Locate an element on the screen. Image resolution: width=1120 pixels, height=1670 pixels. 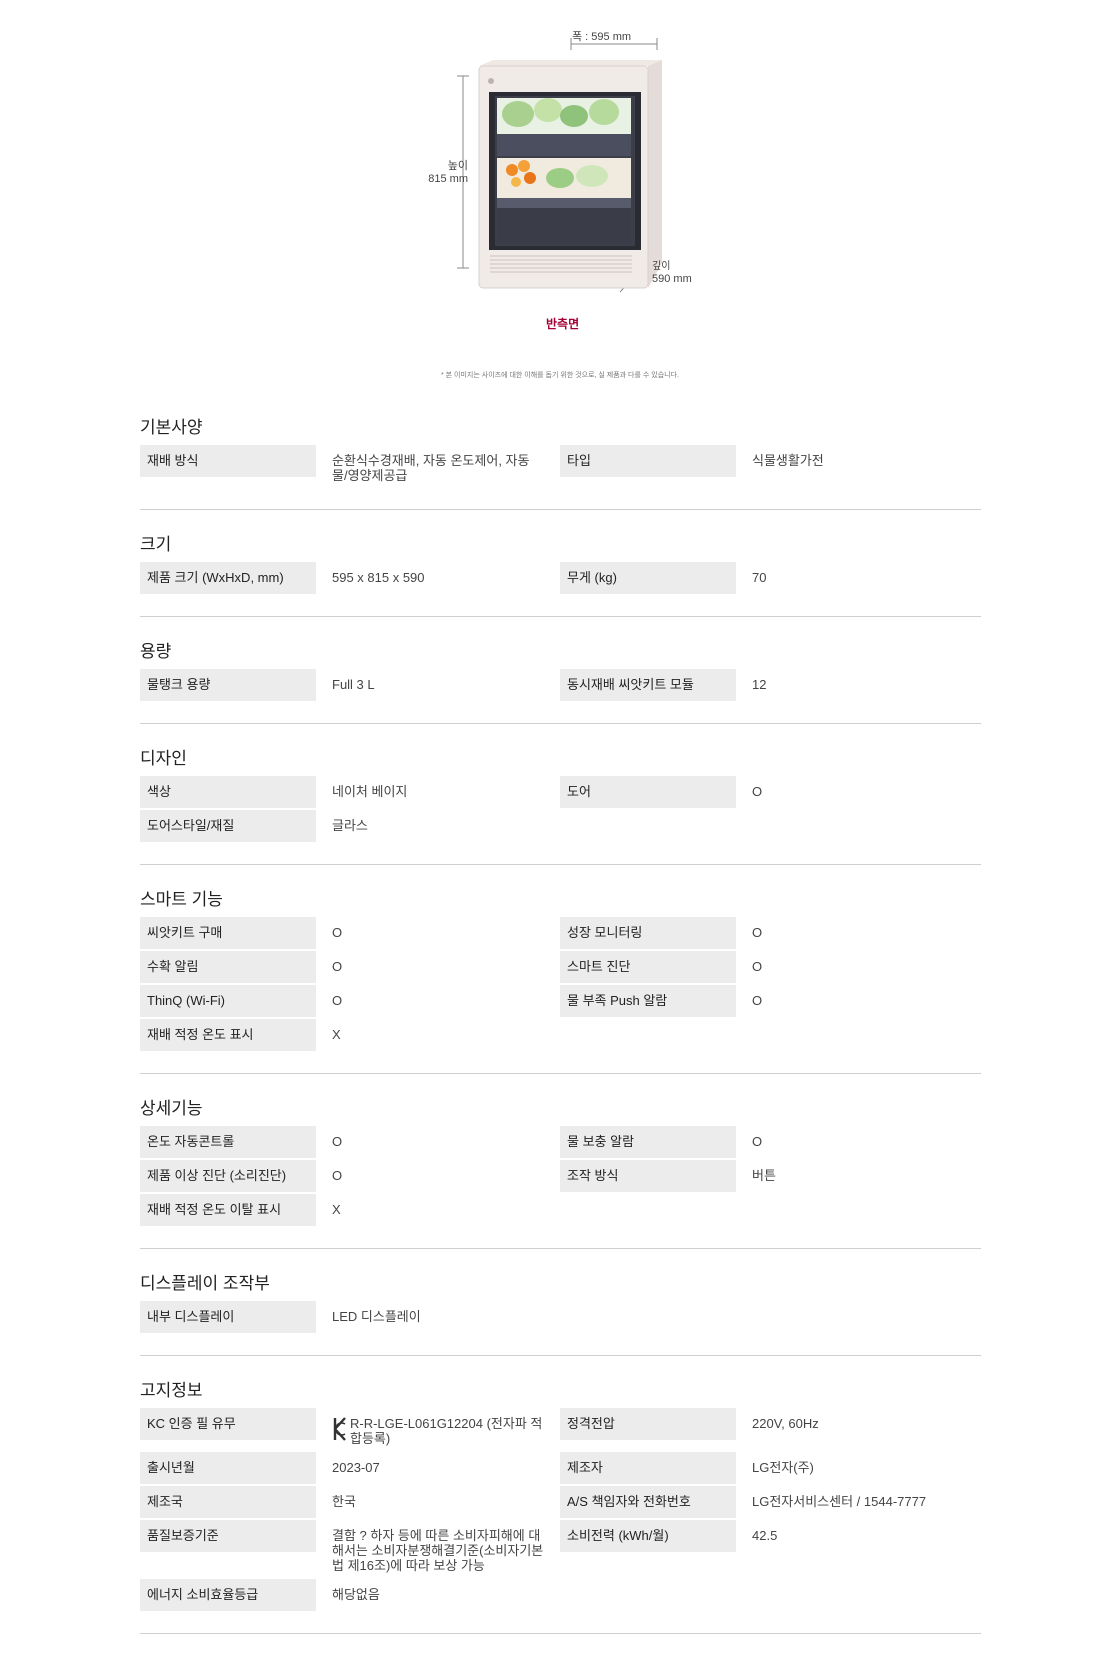
spec-row: 제조자 LG전자(주) is located at coordinates (770, 1468).